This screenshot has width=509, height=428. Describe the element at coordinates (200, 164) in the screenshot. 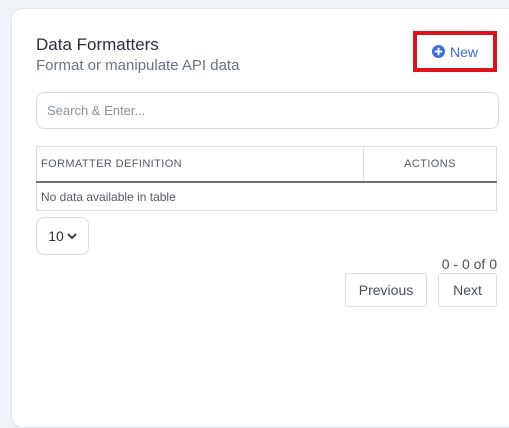

I see `column-header-formatter-definition: FORMATTER DEFINITION` at that location.